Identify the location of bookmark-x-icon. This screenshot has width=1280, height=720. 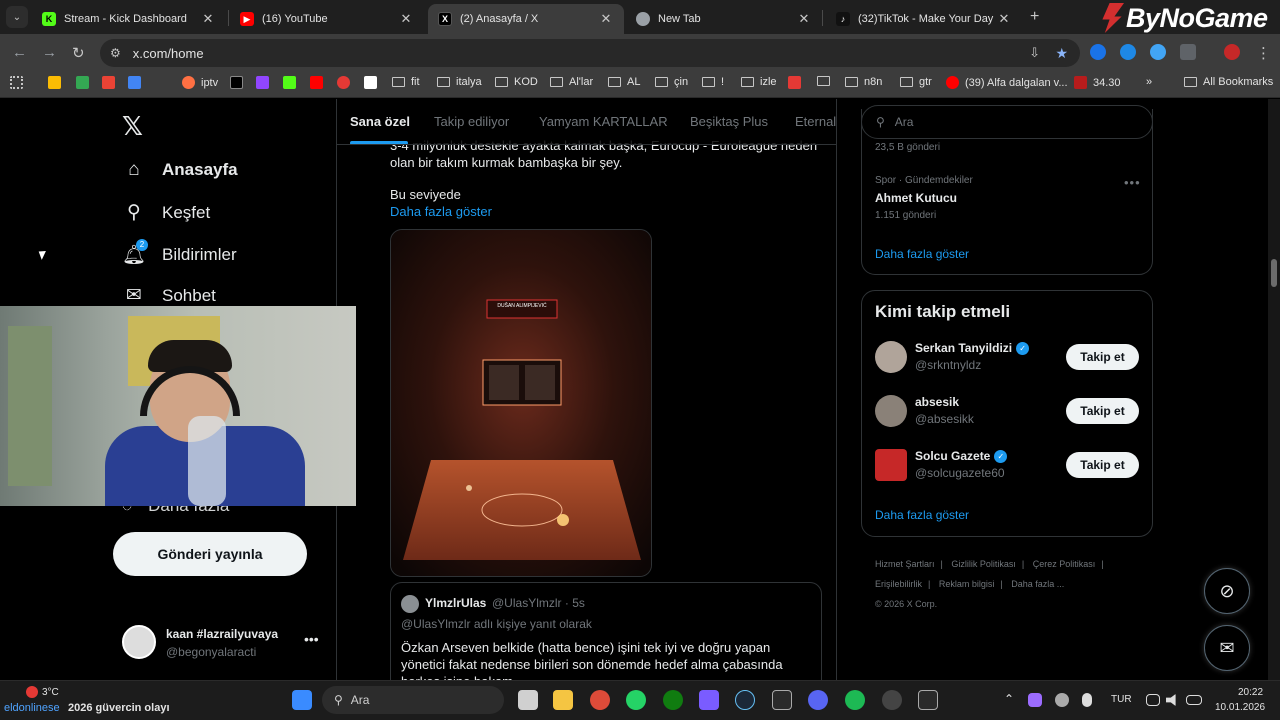
(239, 82).